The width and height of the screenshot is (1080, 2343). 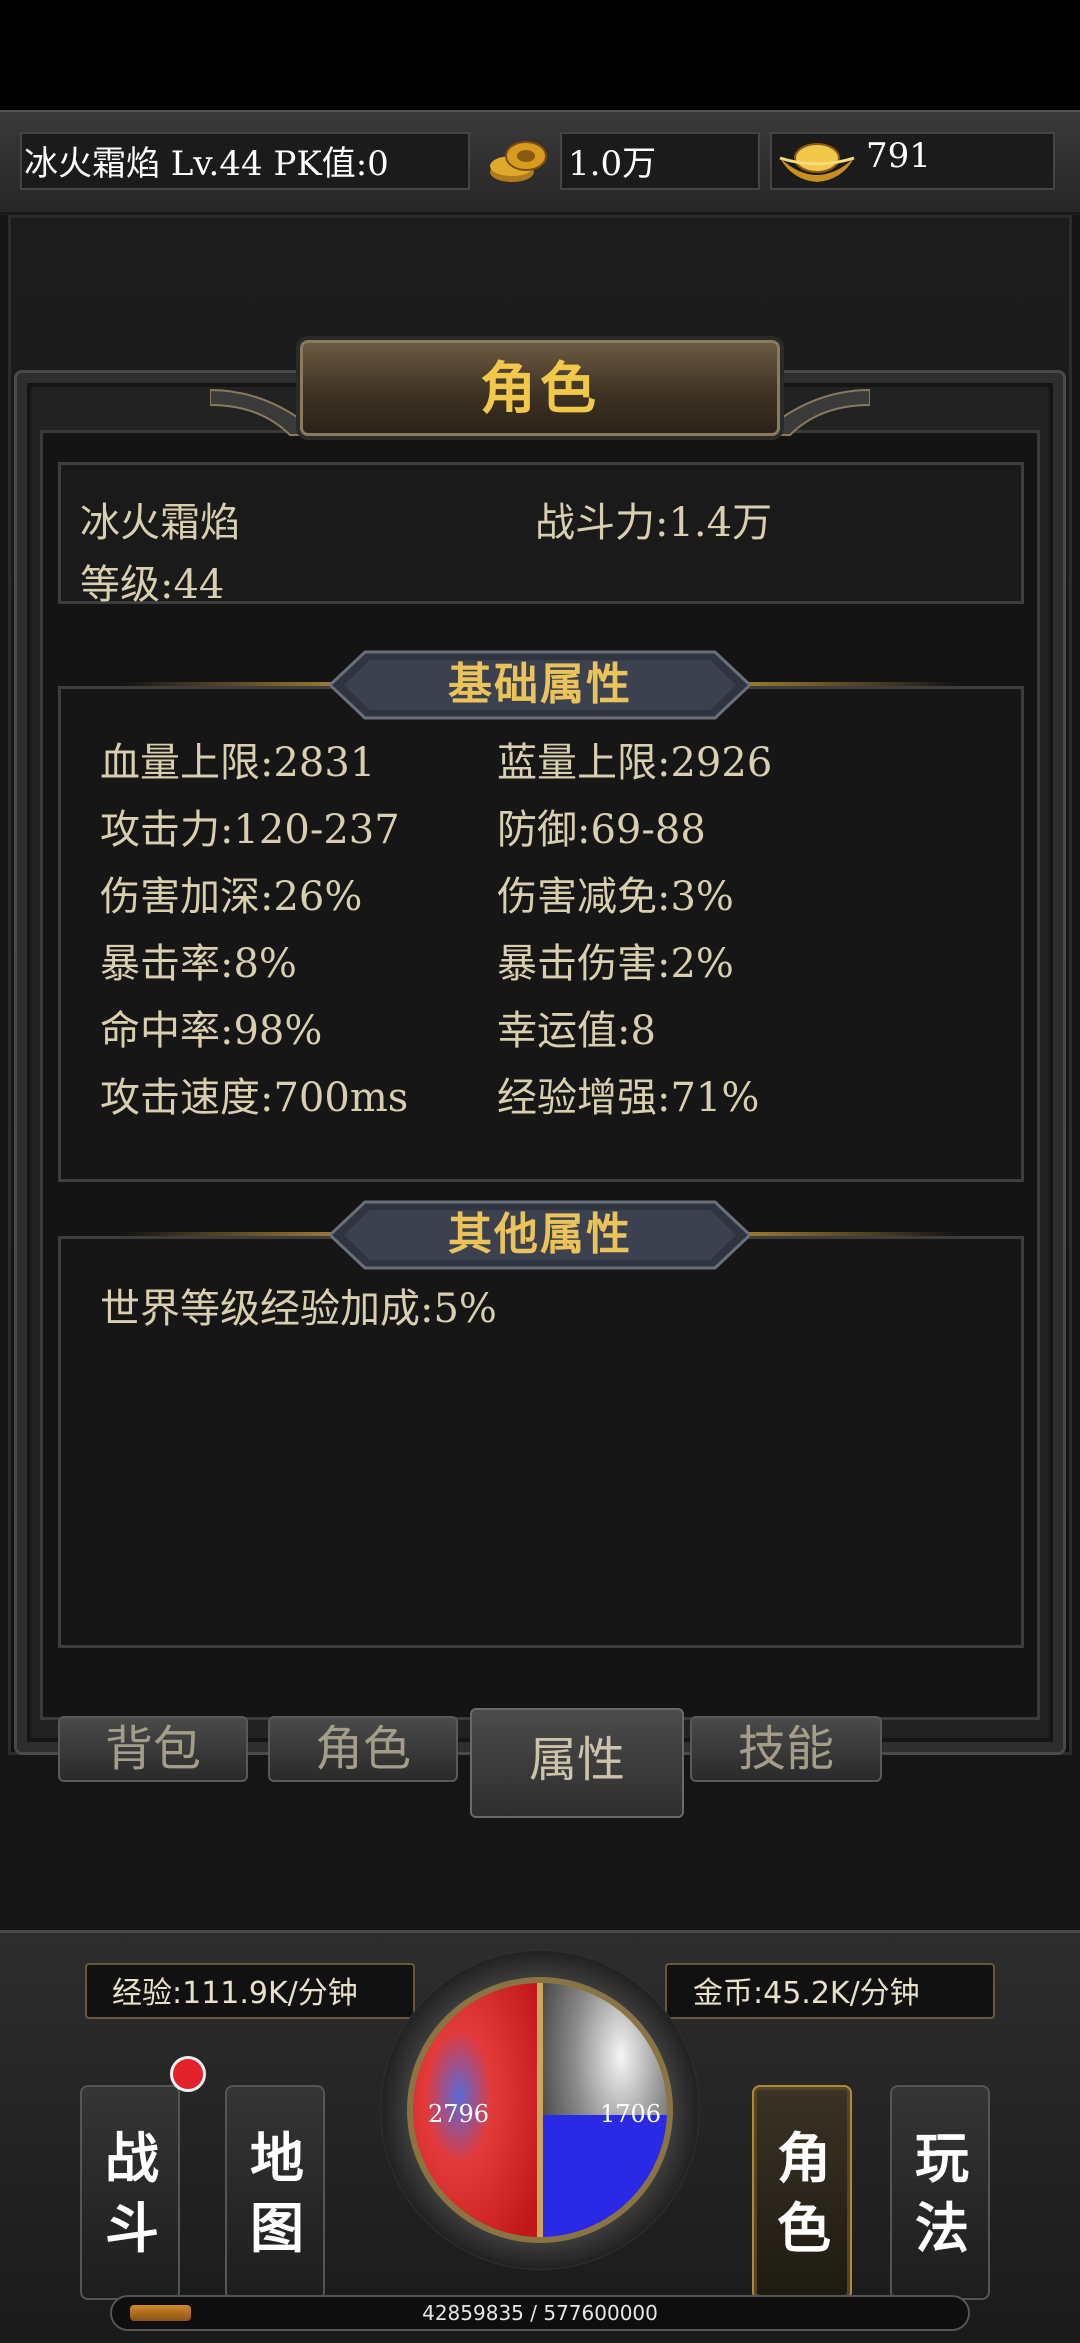 I want to click on gameplay-button-label-2: 法, so click(x=942, y=2228).